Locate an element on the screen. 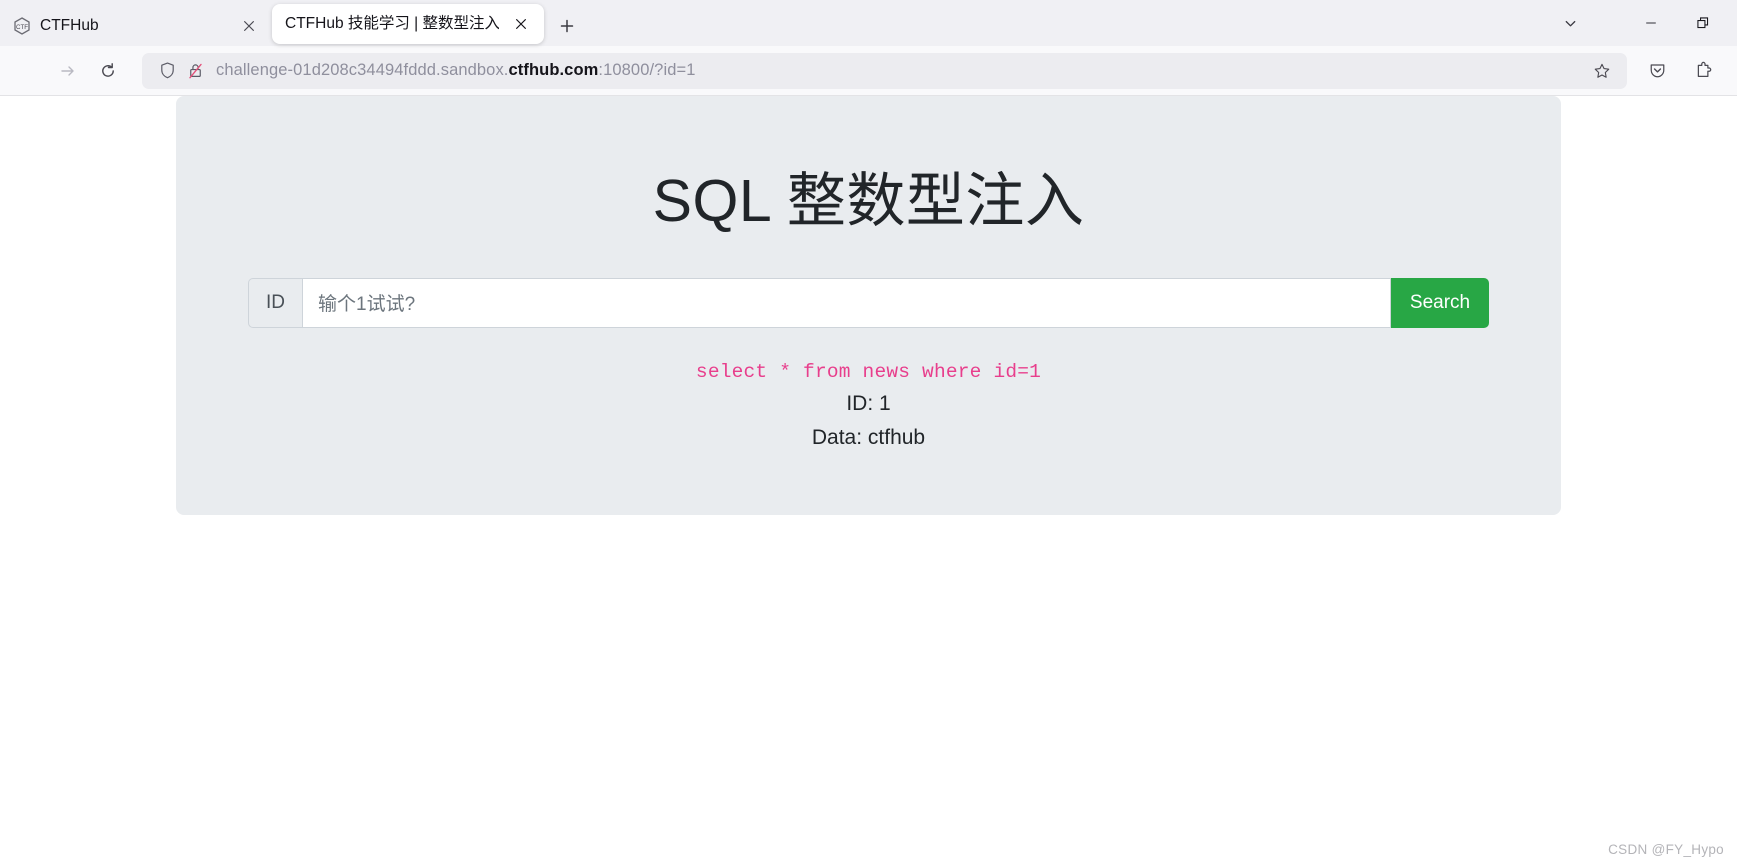 This screenshot has width=1737, height=865. toolbar-actions is located at coordinates (1683, 71).